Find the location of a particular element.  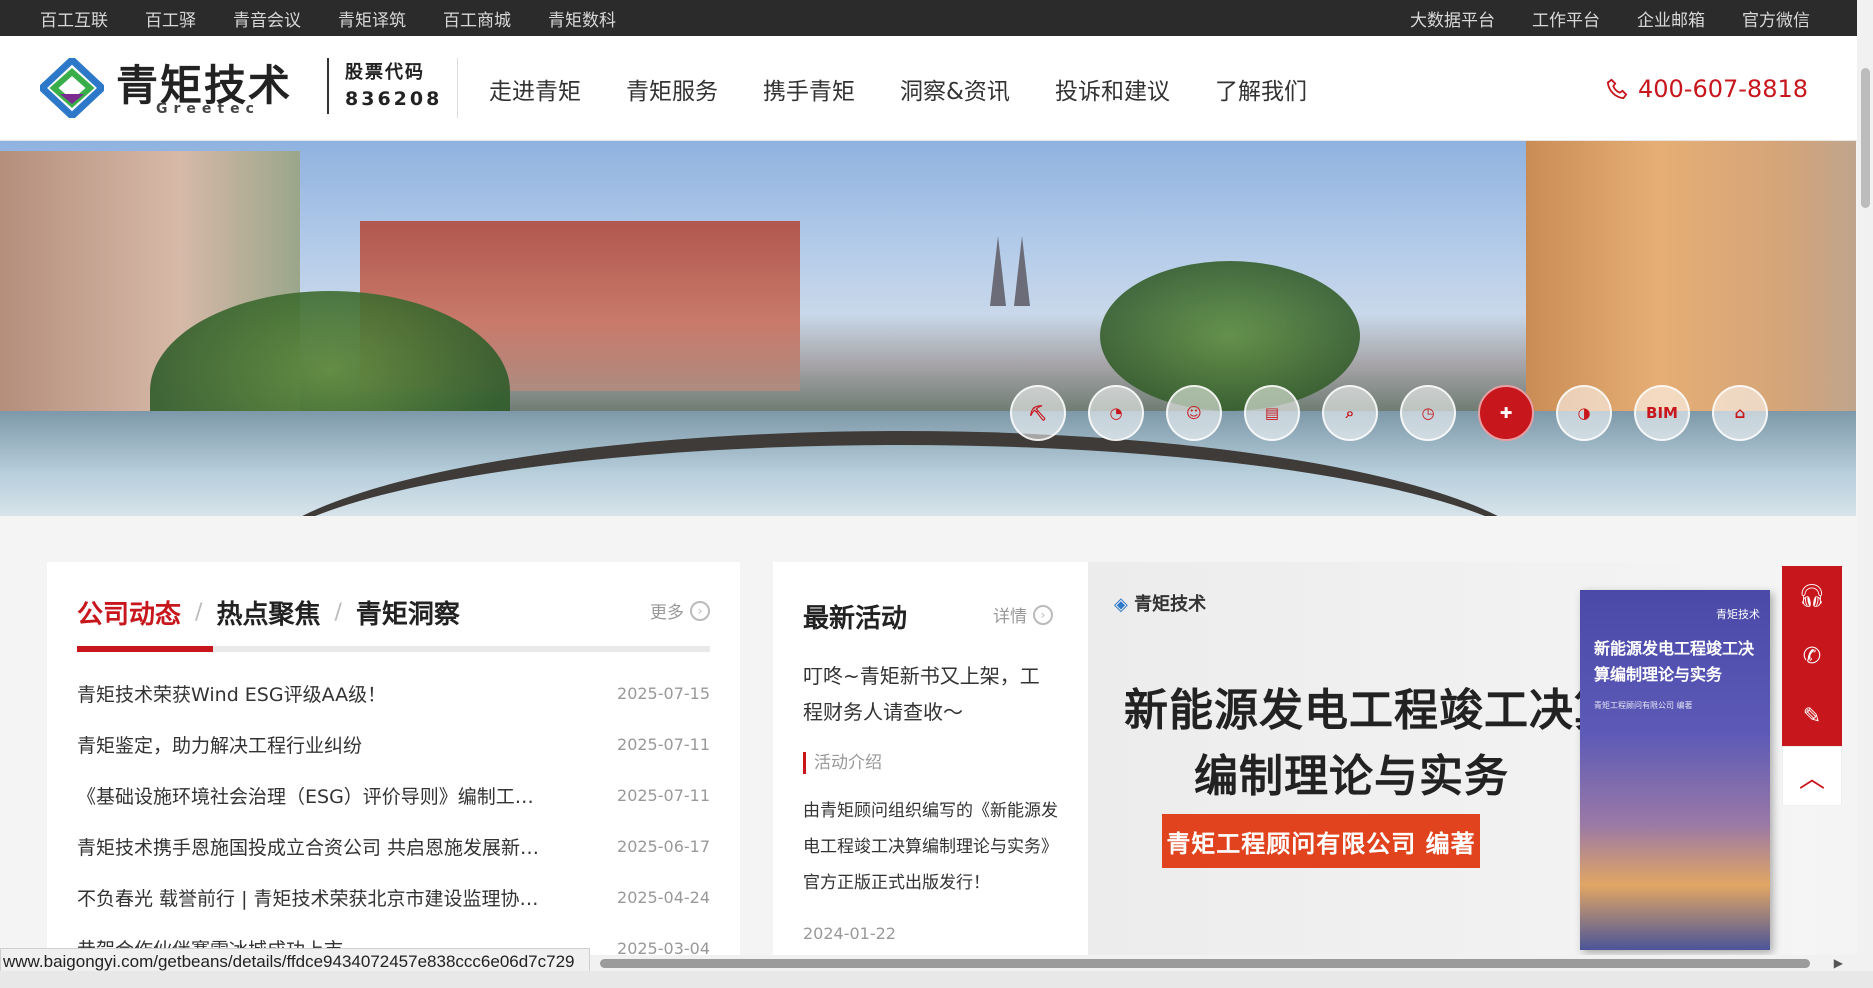

service-icon-row: ⛏ ◔ ☺ ▤ ⌕ ◷ ✚ ◑ BIM ⌂ is located at coordinates (1389, 413).